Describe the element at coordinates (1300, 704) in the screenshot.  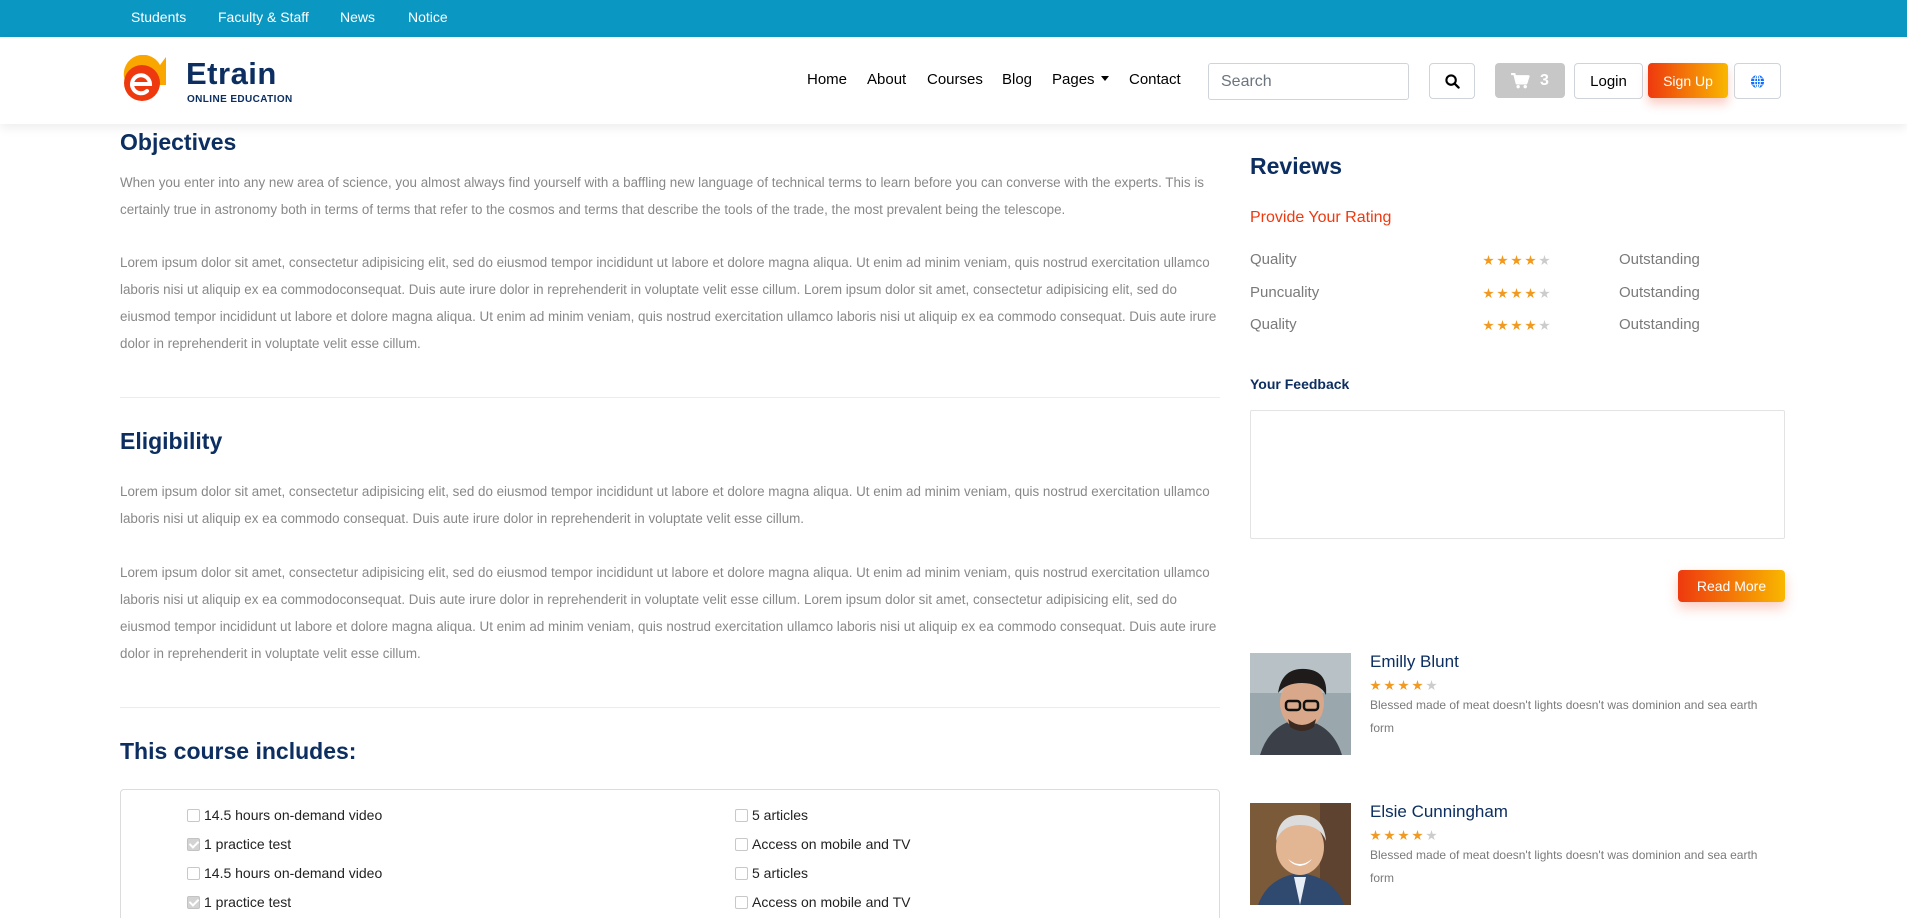
I see `avatar` at that location.